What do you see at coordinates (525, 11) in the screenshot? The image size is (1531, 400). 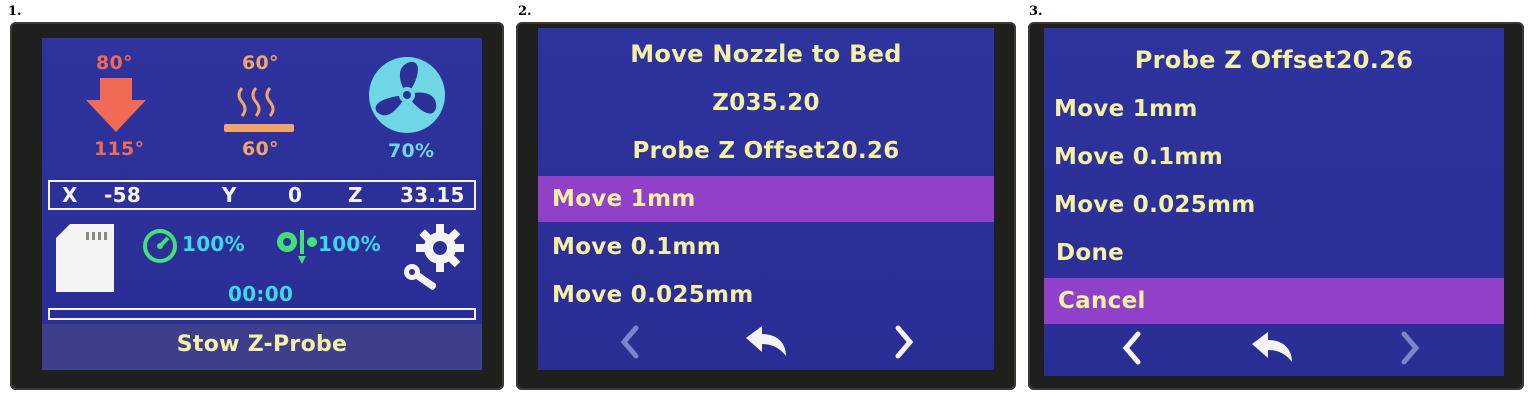 I see `panel-label-2: 2.` at bounding box center [525, 11].